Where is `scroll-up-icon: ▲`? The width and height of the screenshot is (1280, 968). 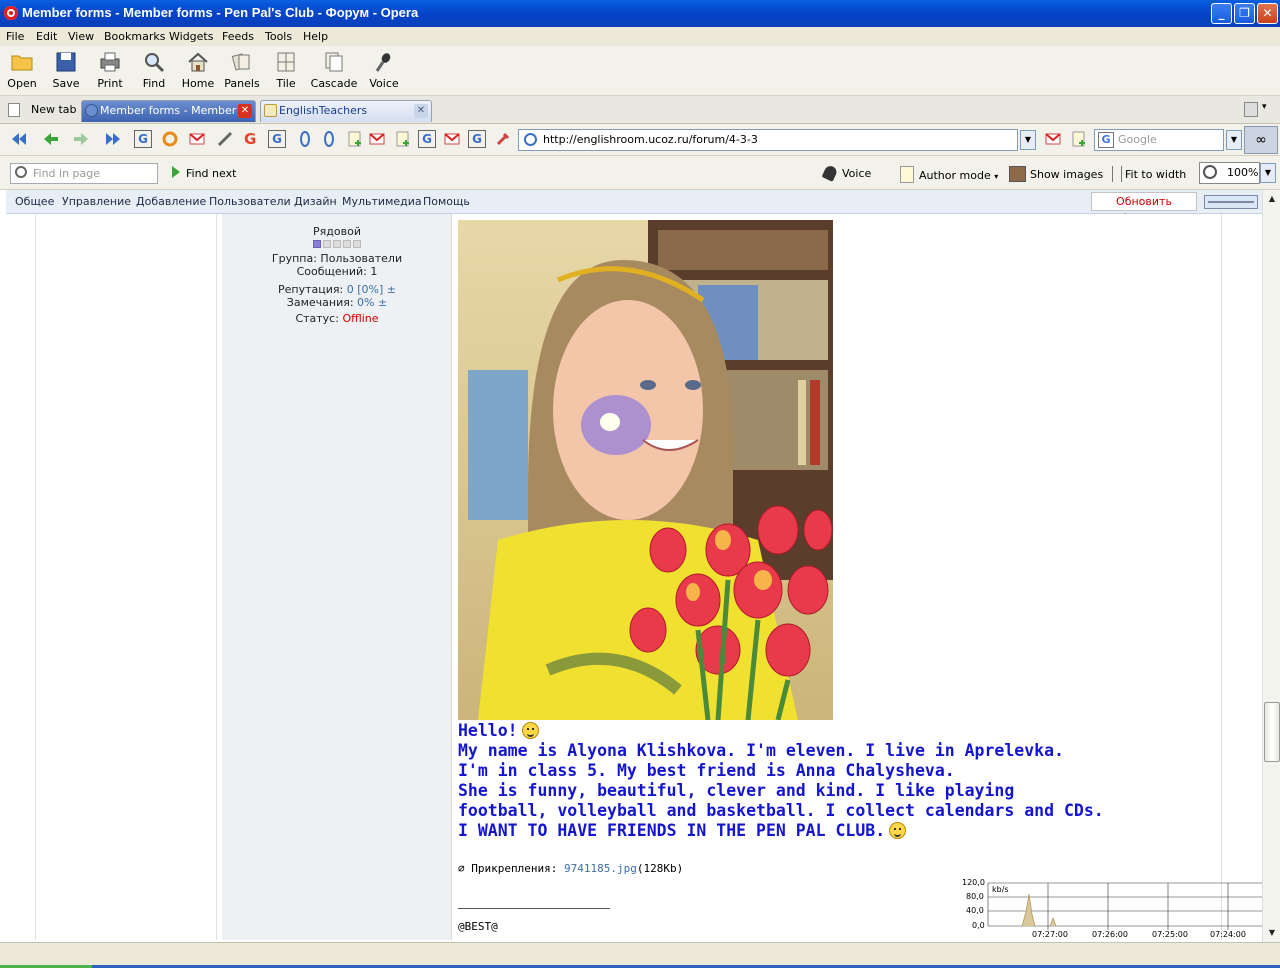
scroll-up-icon: ▲ is located at coordinates (1272, 199).